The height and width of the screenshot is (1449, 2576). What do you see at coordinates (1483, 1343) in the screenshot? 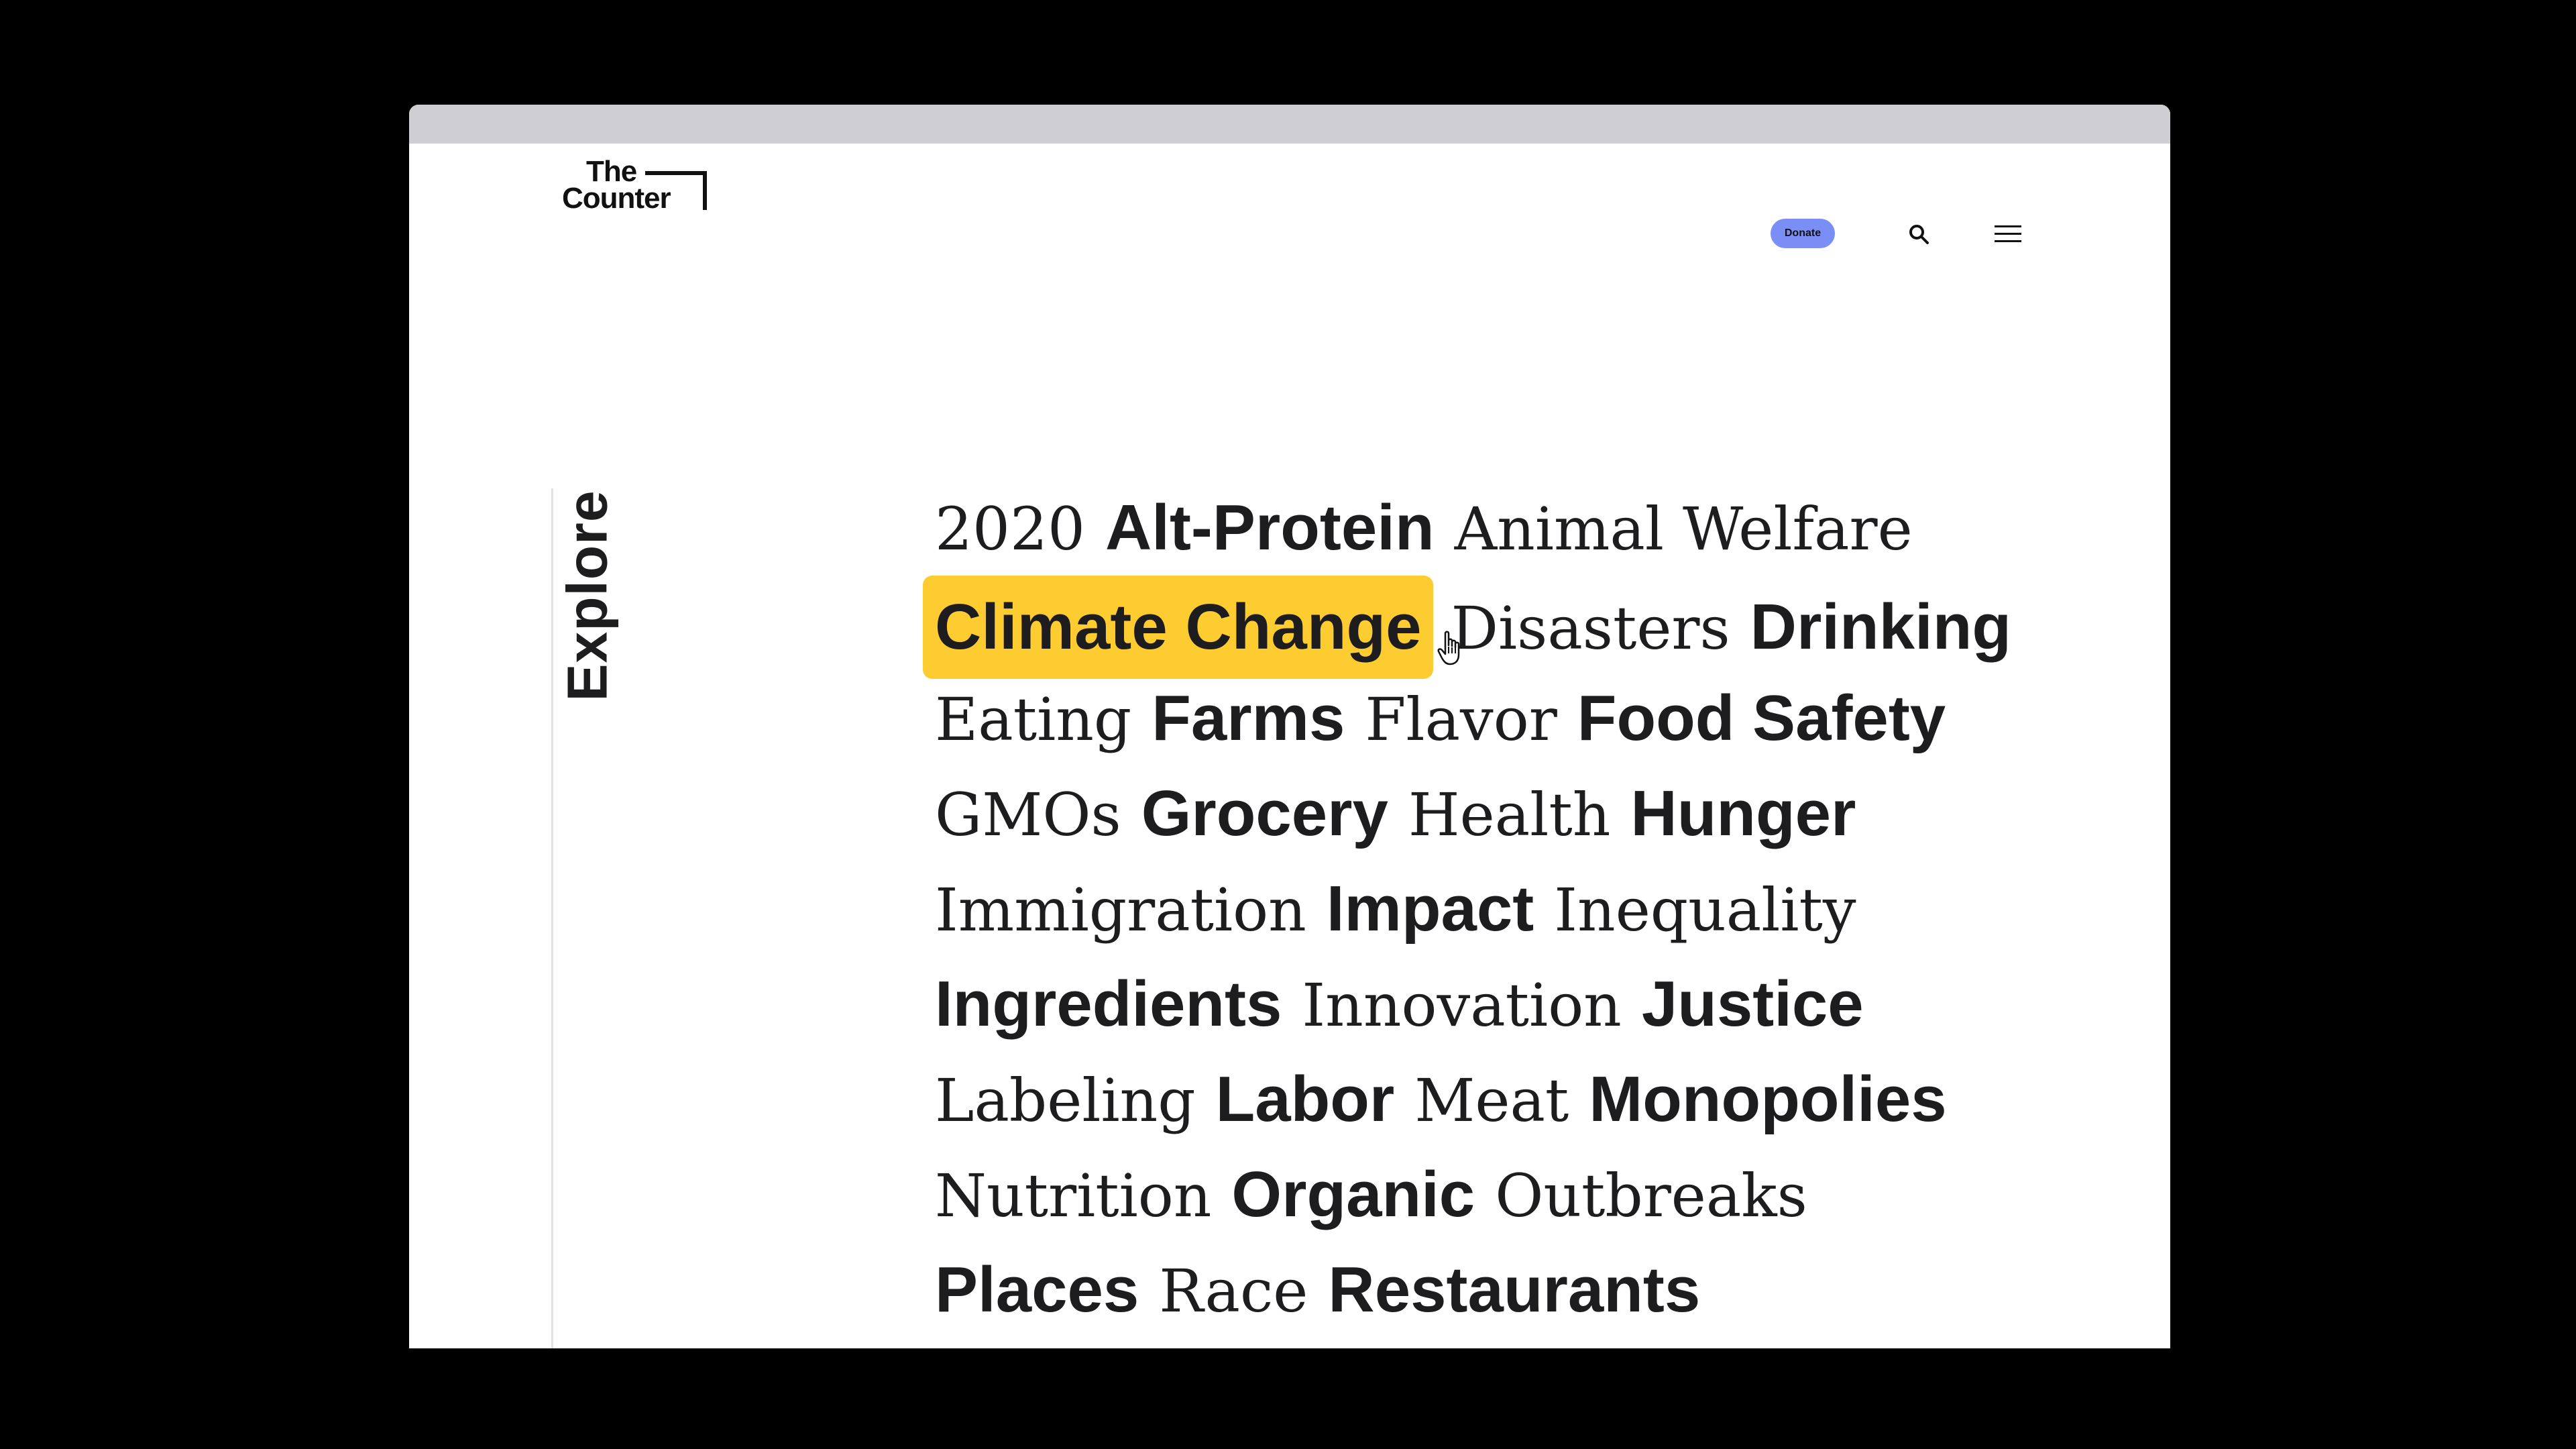
I see `topic-link-science: Science` at bounding box center [1483, 1343].